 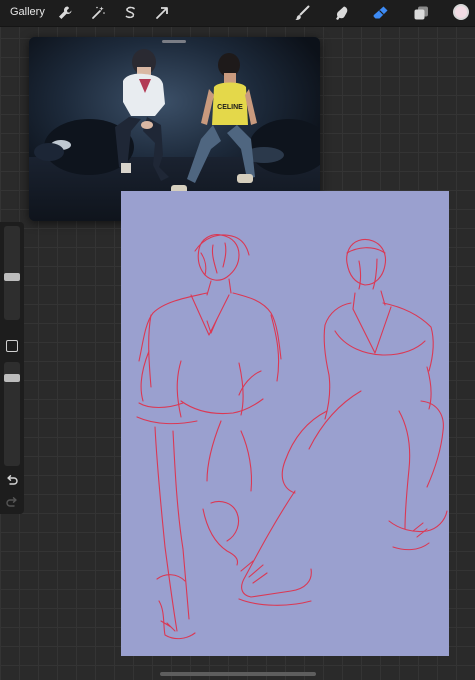 What do you see at coordinates (12, 414) in the screenshot?
I see `opacity-slider` at bounding box center [12, 414].